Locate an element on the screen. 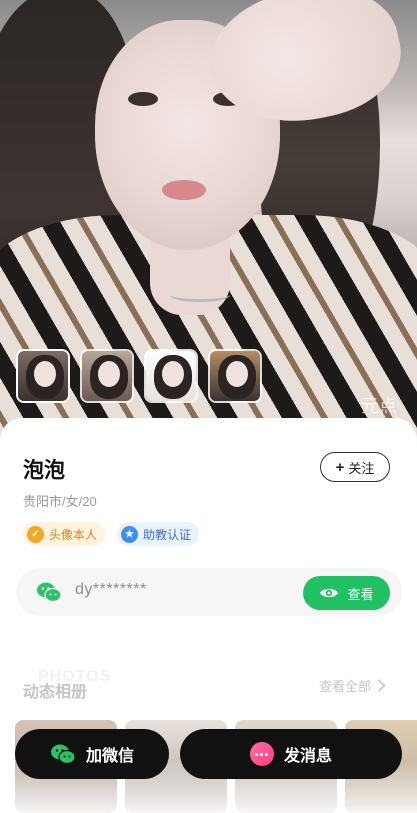 The image size is (417, 813). star-badge-icon: ★ is located at coordinates (129, 534).